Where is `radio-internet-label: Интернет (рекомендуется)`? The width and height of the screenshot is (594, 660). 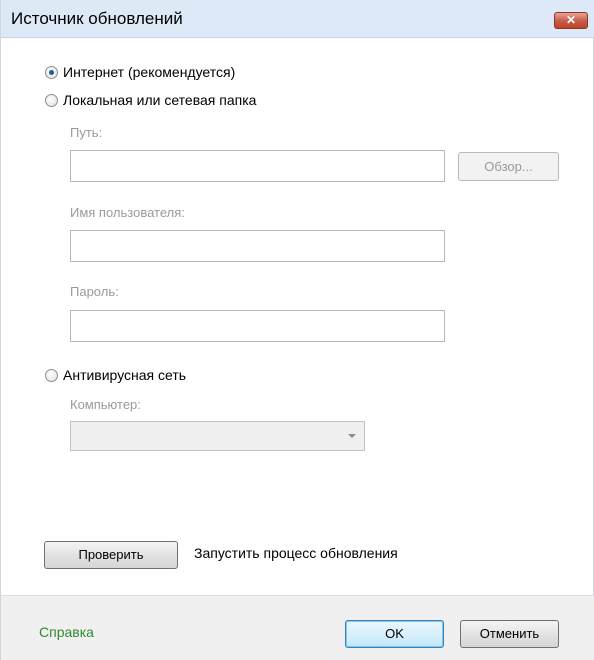
radio-internet-label: Интернет (рекомендуется) is located at coordinates (149, 72).